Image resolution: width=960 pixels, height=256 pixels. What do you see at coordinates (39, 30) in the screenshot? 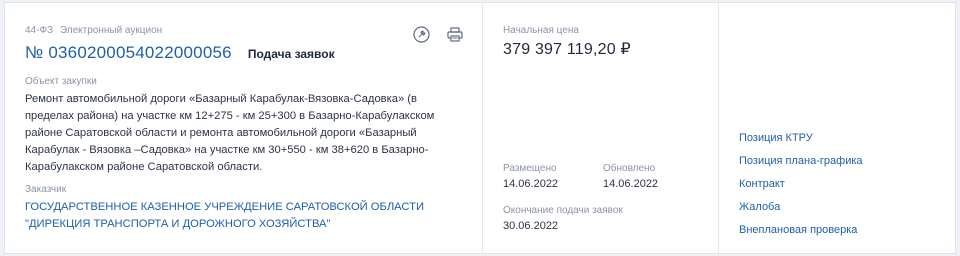
I see `law-label: 44-ФЗ` at bounding box center [39, 30].